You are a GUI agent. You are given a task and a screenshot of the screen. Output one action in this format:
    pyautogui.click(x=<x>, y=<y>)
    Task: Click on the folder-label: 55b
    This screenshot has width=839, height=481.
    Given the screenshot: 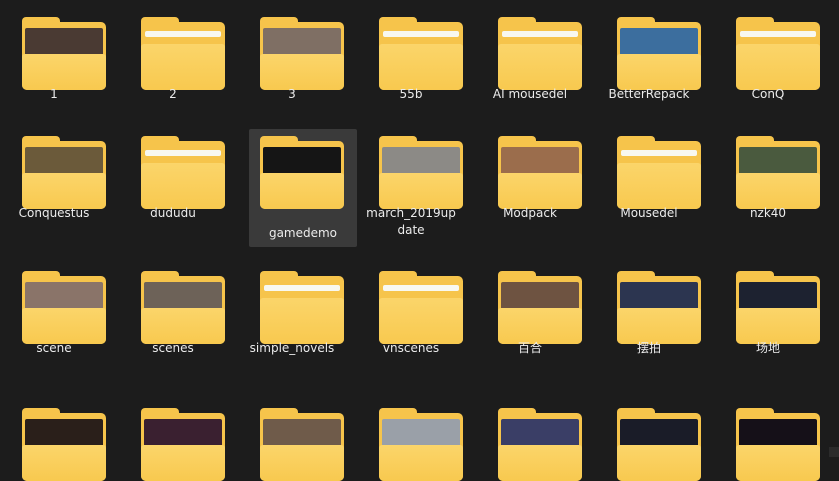 What is the action you would take?
    pyautogui.click(x=411, y=94)
    